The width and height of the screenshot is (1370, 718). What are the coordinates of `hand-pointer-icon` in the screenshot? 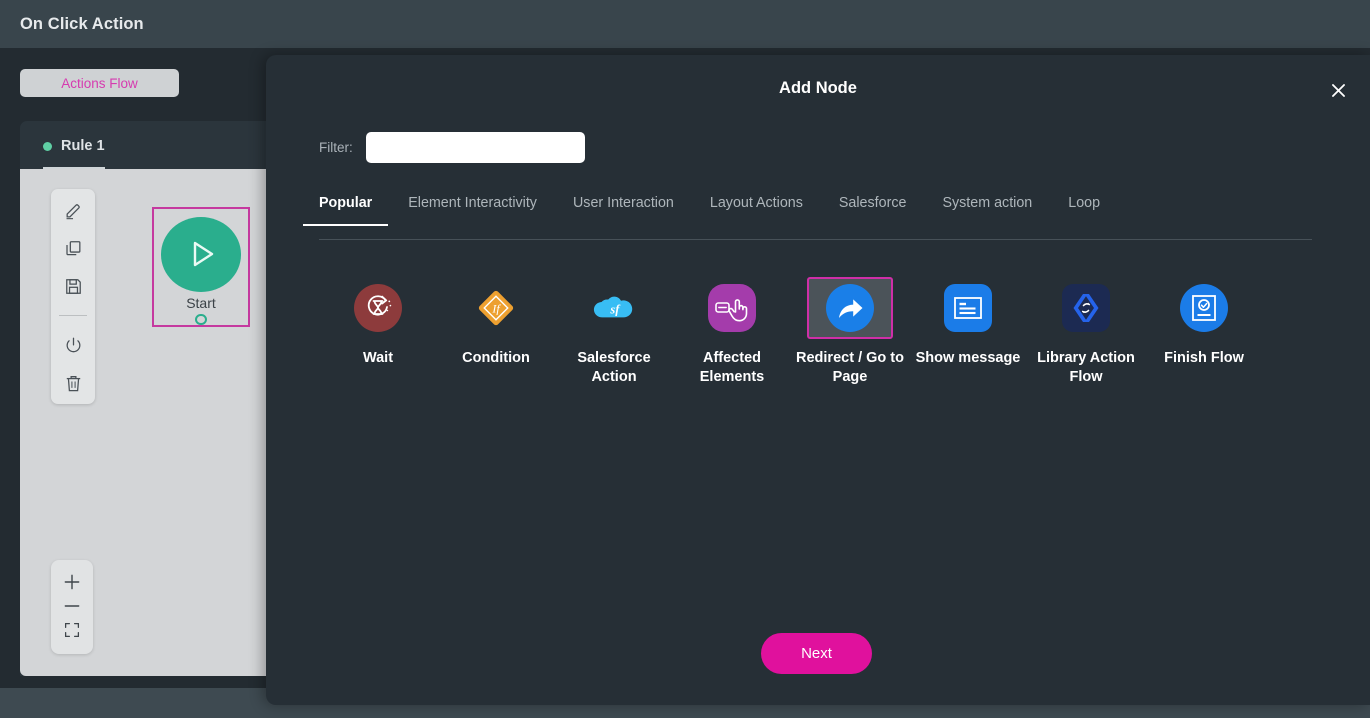 It's located at (732, 308).